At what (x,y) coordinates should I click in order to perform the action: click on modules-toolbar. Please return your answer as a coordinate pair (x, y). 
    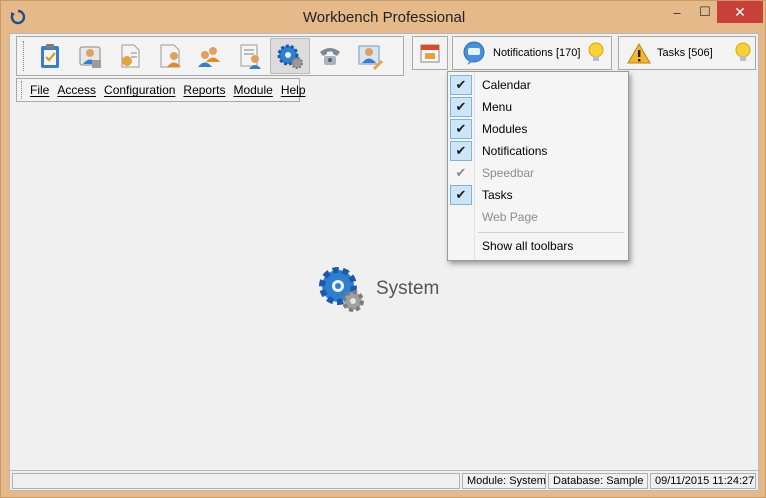
    Looking at the image, I should click on (210, 56).